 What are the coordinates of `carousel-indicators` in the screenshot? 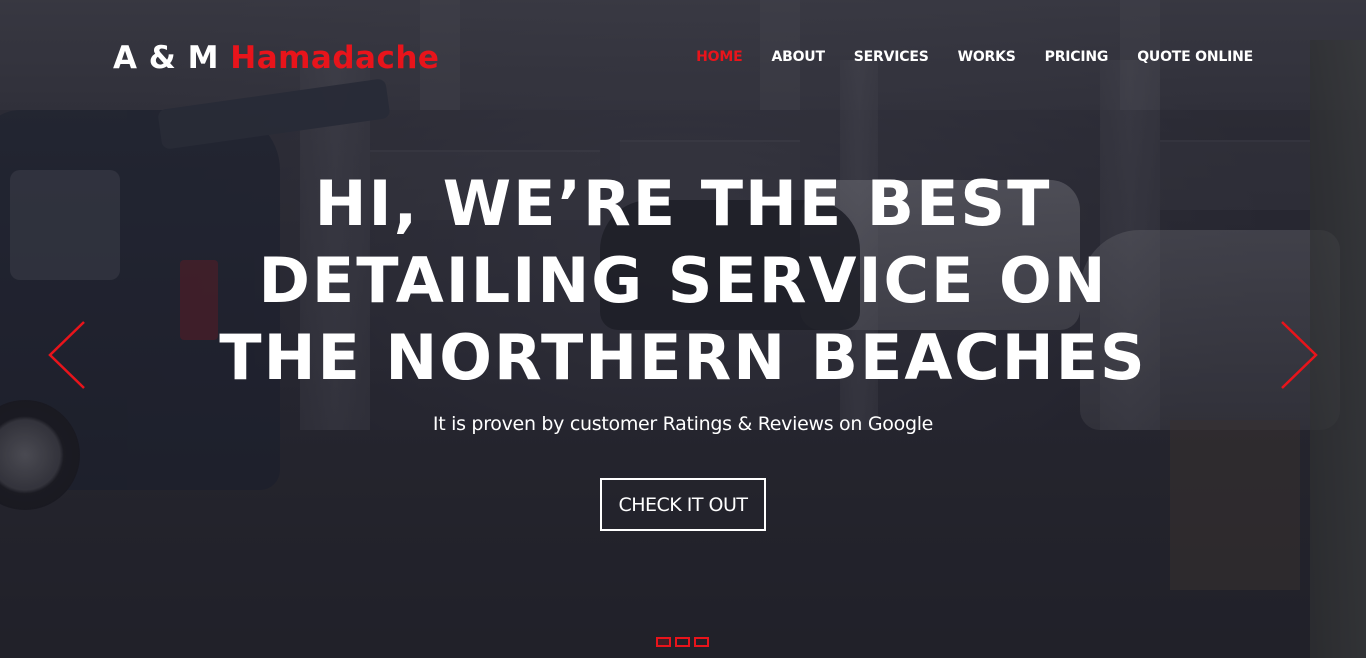 It's located at (682, 642).